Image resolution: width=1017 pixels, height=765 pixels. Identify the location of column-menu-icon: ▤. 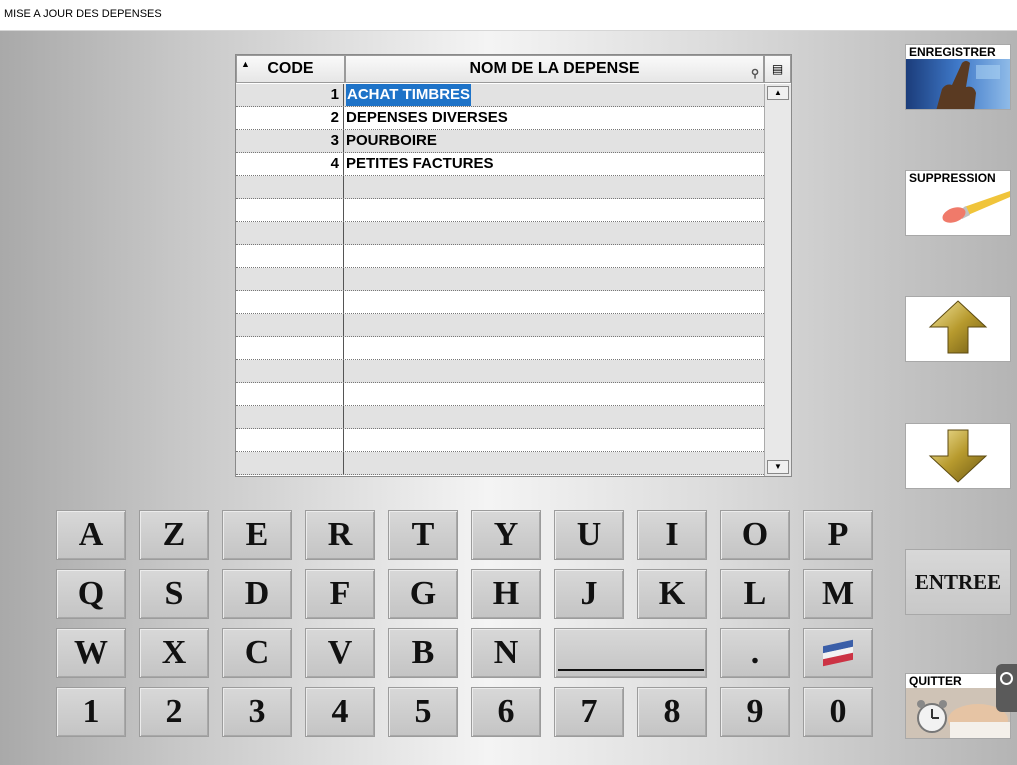
(777, 69).